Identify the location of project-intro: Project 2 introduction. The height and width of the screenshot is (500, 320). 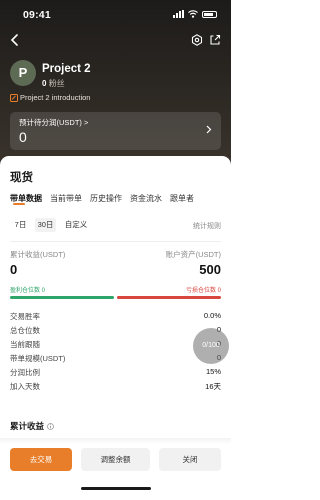
(50, 97).